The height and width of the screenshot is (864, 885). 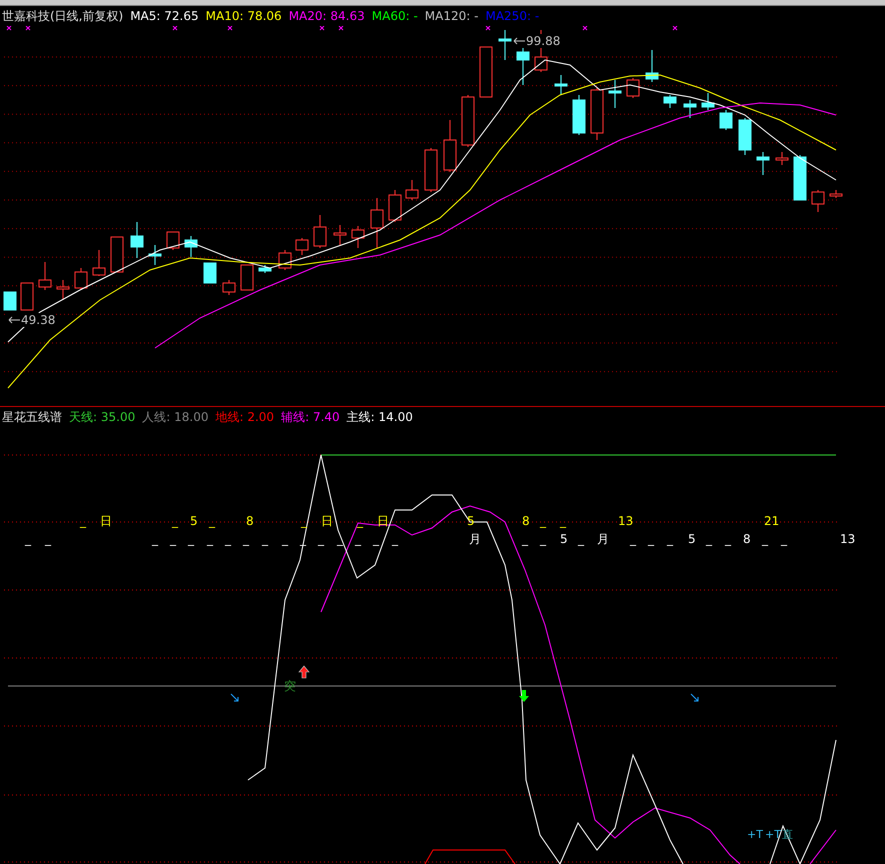 What do you see at coordinates (451, 16) in the screenshot?
I see `moving-average-legend: MA120: -` at bounding box center [451, 16].